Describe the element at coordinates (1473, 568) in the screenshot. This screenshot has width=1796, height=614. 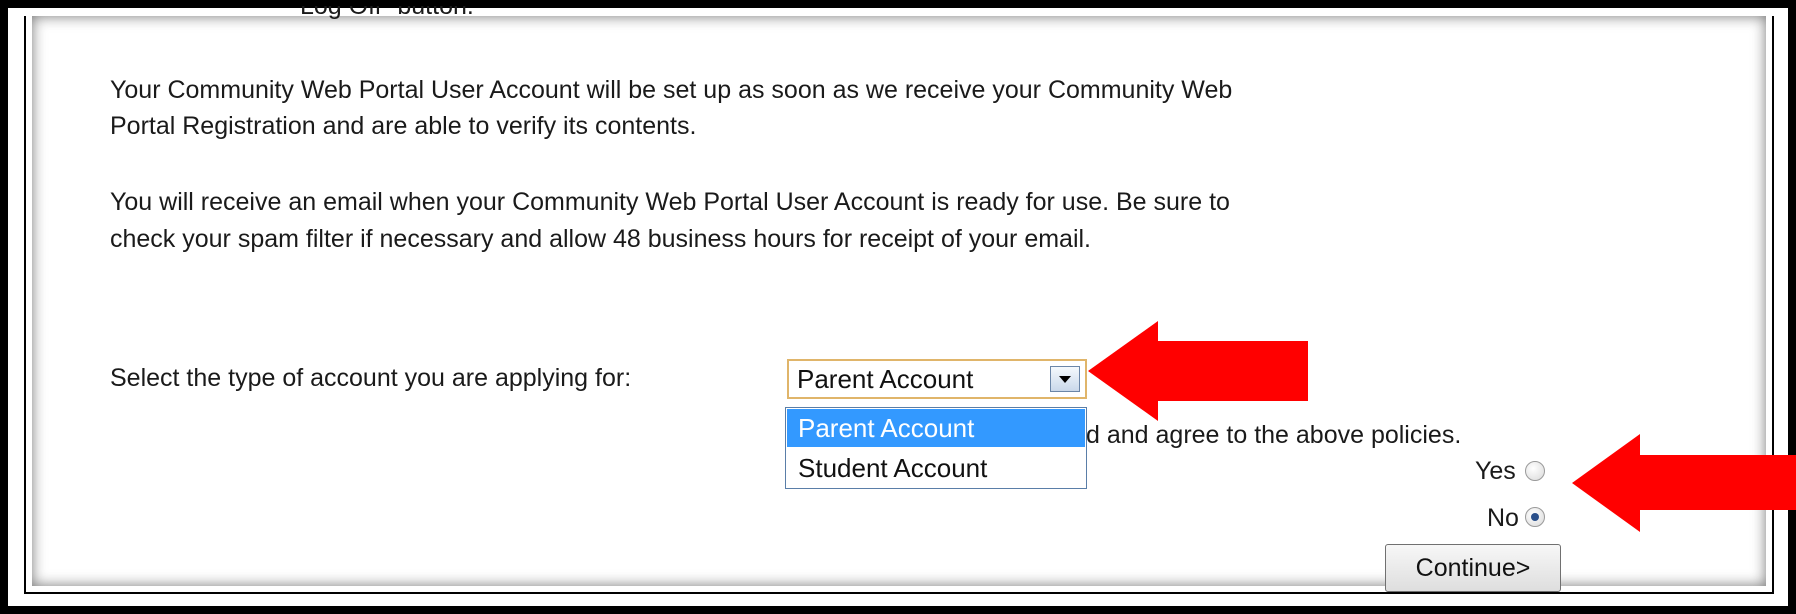
I see `continue-button: Continue>` at that location.